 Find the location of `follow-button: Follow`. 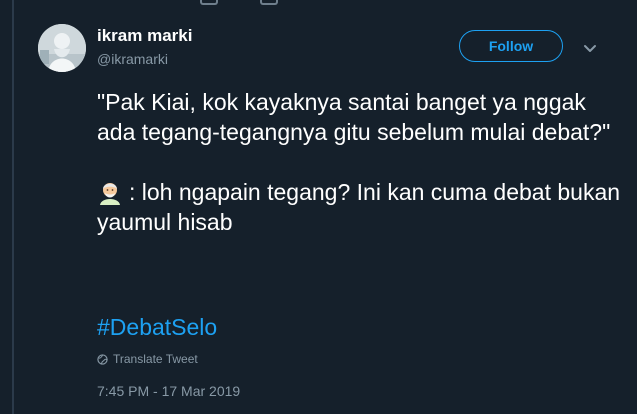

follow-button: Follow is located at coordinates (511, 46).